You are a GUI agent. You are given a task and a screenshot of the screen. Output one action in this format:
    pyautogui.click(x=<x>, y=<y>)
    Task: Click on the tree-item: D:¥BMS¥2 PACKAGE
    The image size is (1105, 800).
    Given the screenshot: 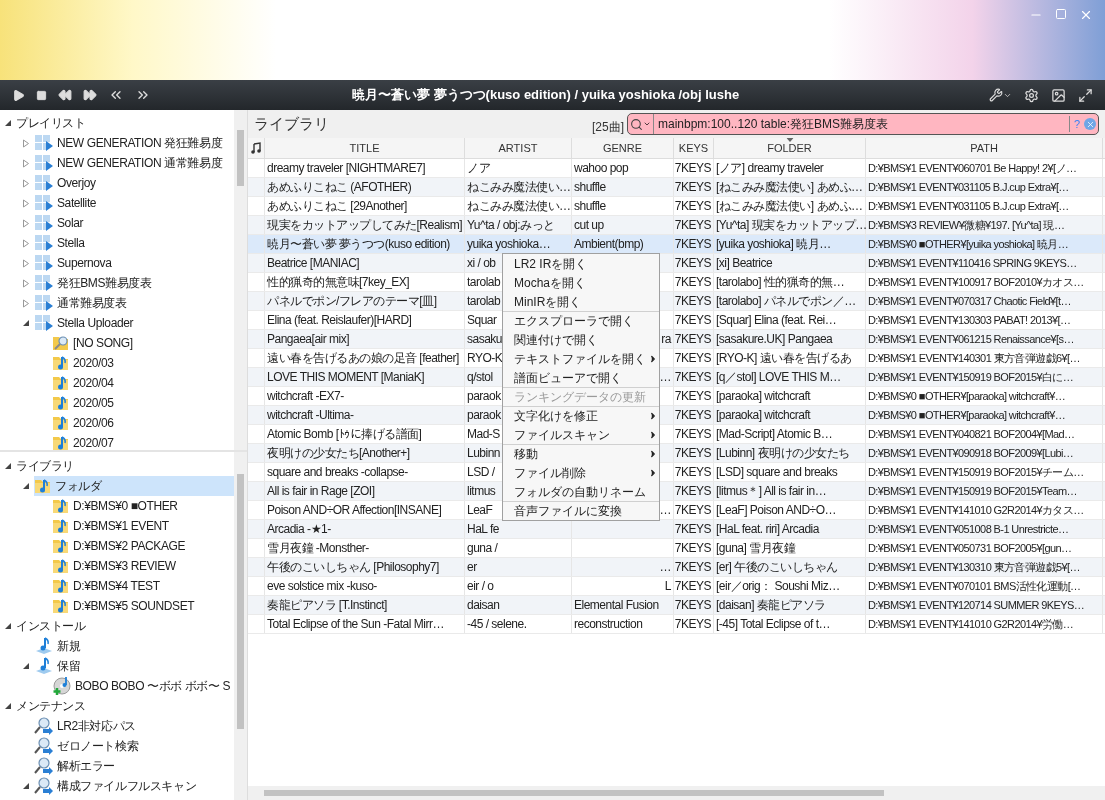 What is the action you would take?
    pyautogui.click(x=123, y=546)
    